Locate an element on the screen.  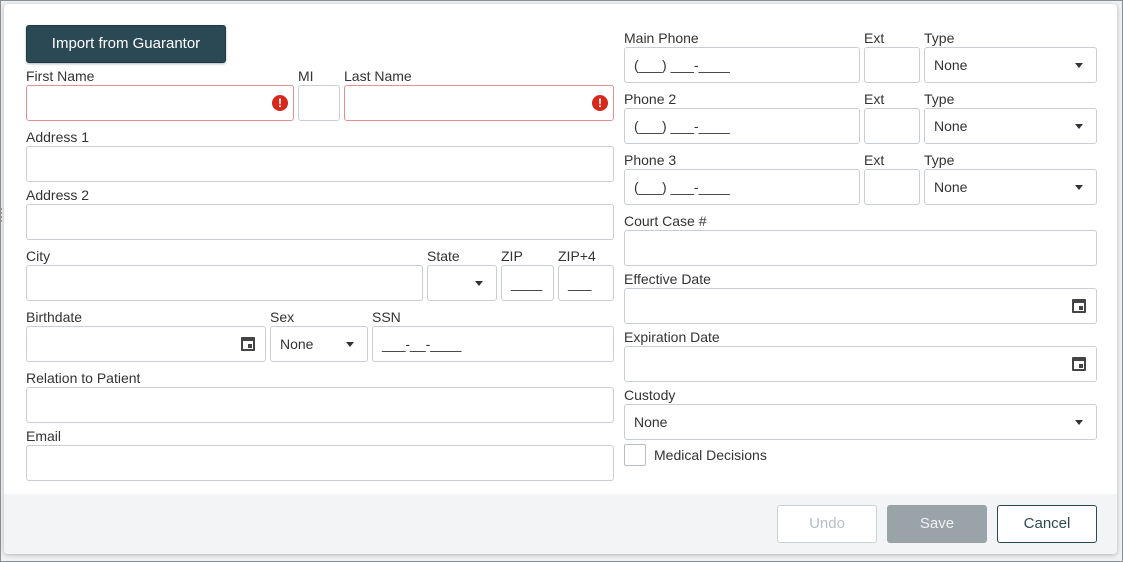
last-name-label: Last Name is located at coordinates (378, 76).